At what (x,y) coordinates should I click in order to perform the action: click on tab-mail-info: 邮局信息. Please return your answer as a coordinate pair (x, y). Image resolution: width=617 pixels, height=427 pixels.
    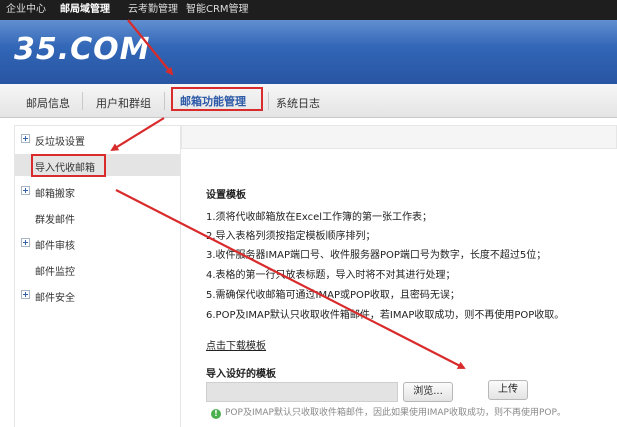
    Looking at the image, I should click on (48, 103).